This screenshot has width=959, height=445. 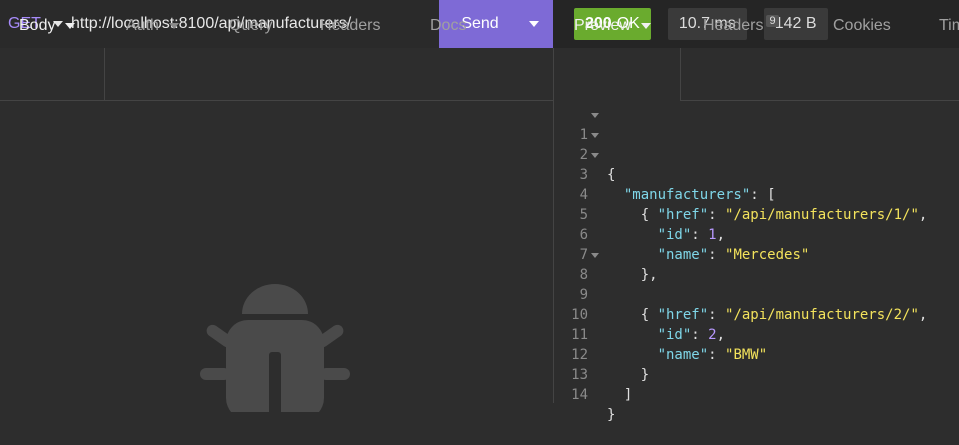 I want to click on tab-query: Query, so click(x=251, y=26).